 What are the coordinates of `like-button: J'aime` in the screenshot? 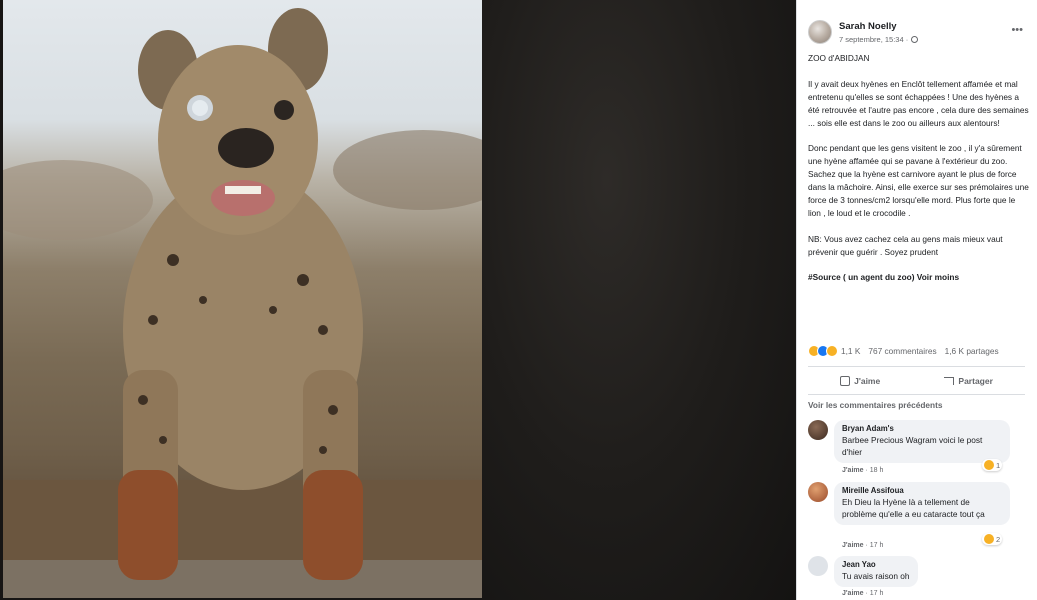 It's located at (860, 381).